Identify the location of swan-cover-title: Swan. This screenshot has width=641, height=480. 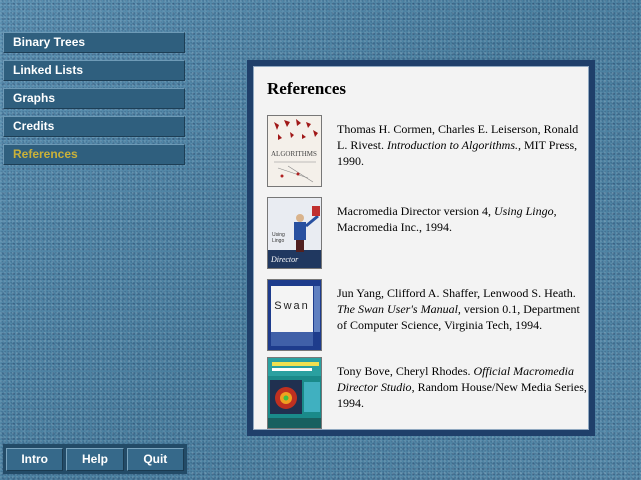
(292, 306).